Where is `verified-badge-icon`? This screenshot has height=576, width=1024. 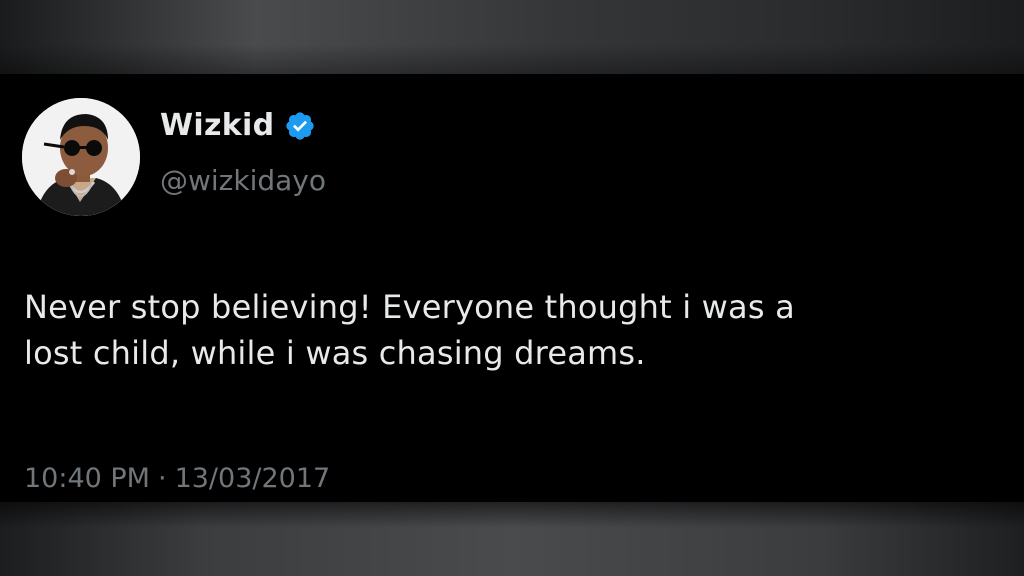
verified-badge-icon is located at coordinates (300, 126).